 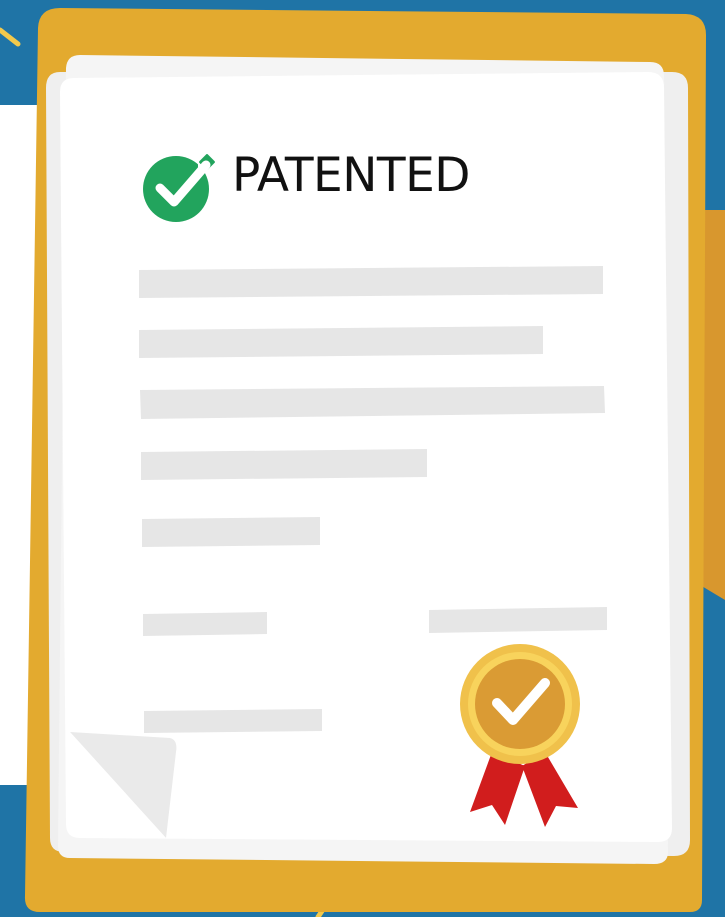 I want to click on document-heading: PATENTED, so click(x=351, y=175).